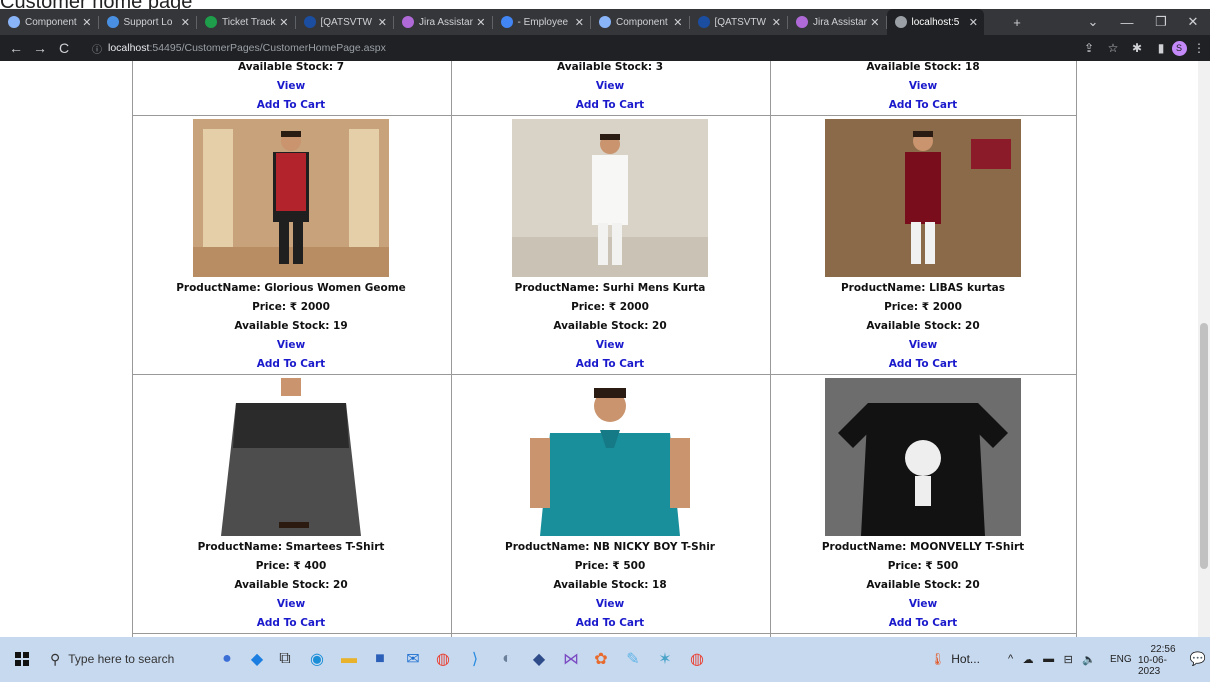  I want to click on browser-tab: localhost:5 ✕, so click(935, 22).